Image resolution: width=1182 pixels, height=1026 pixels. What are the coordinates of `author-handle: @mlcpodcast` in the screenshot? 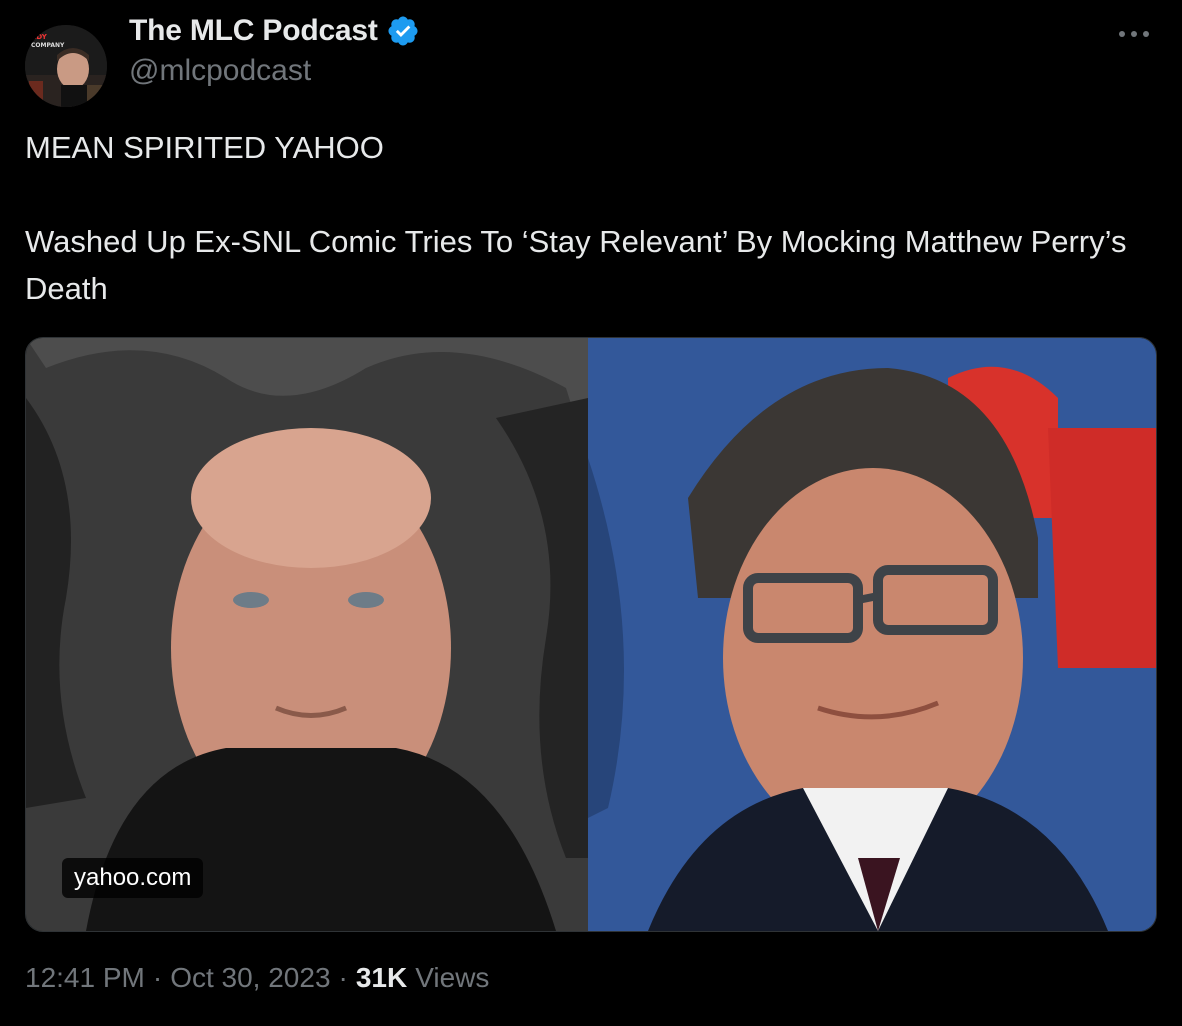 It's located at (220, 71).